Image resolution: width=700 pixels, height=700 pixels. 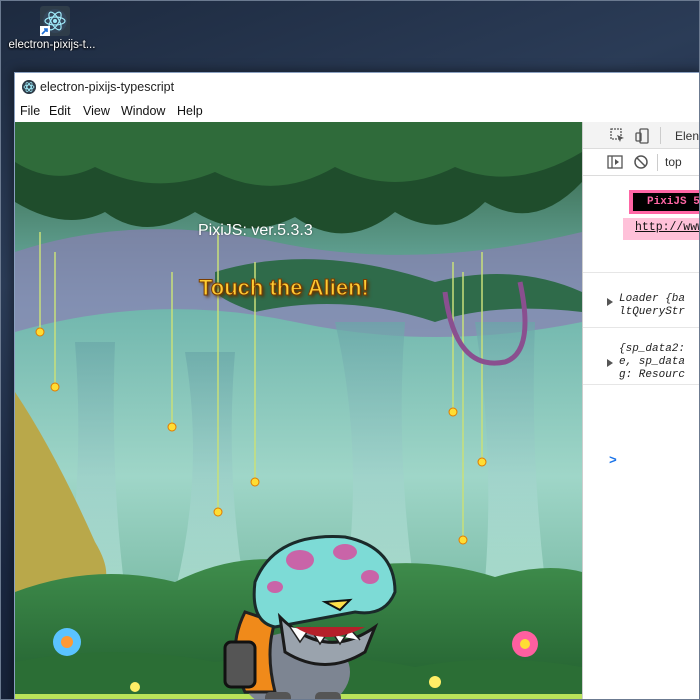 What do you see at coordinates (305, 616) in the screenshot?
I see `alien-sprite` at bounding box center [305, 616].